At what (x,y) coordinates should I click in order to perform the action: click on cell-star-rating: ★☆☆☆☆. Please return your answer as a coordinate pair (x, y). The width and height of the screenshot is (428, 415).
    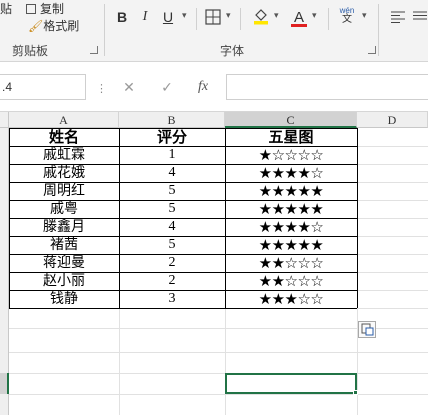
    Looking at the image, I should click on (291, 155).